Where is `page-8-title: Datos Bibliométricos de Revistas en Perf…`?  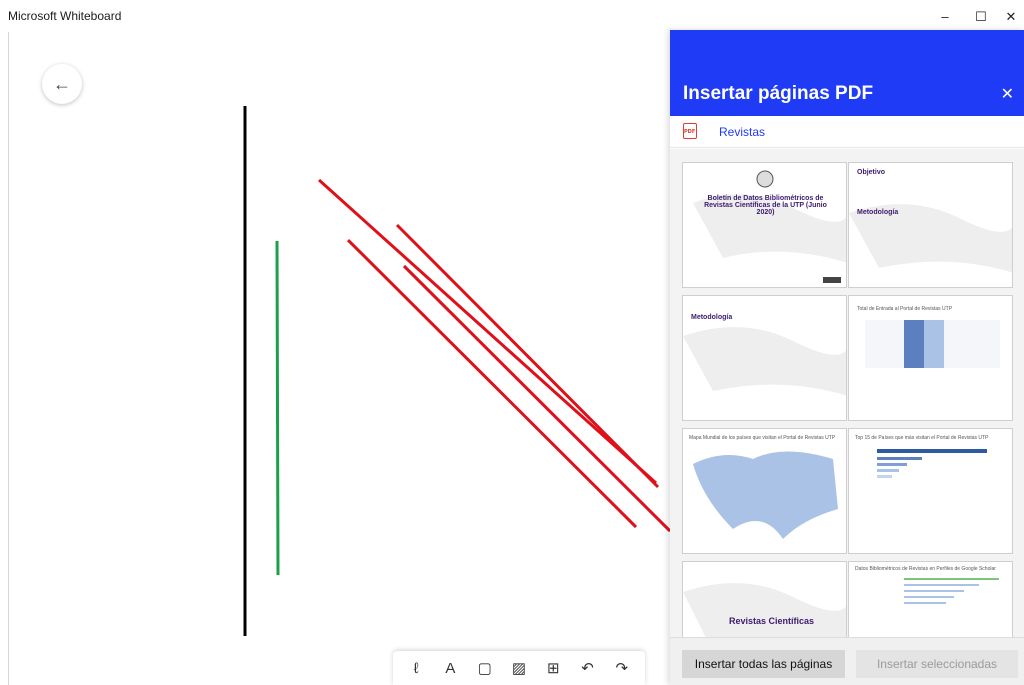
page-8-title: Datos Bibliométricos de Revistas en Perf… is located at coordinates (925, 569).